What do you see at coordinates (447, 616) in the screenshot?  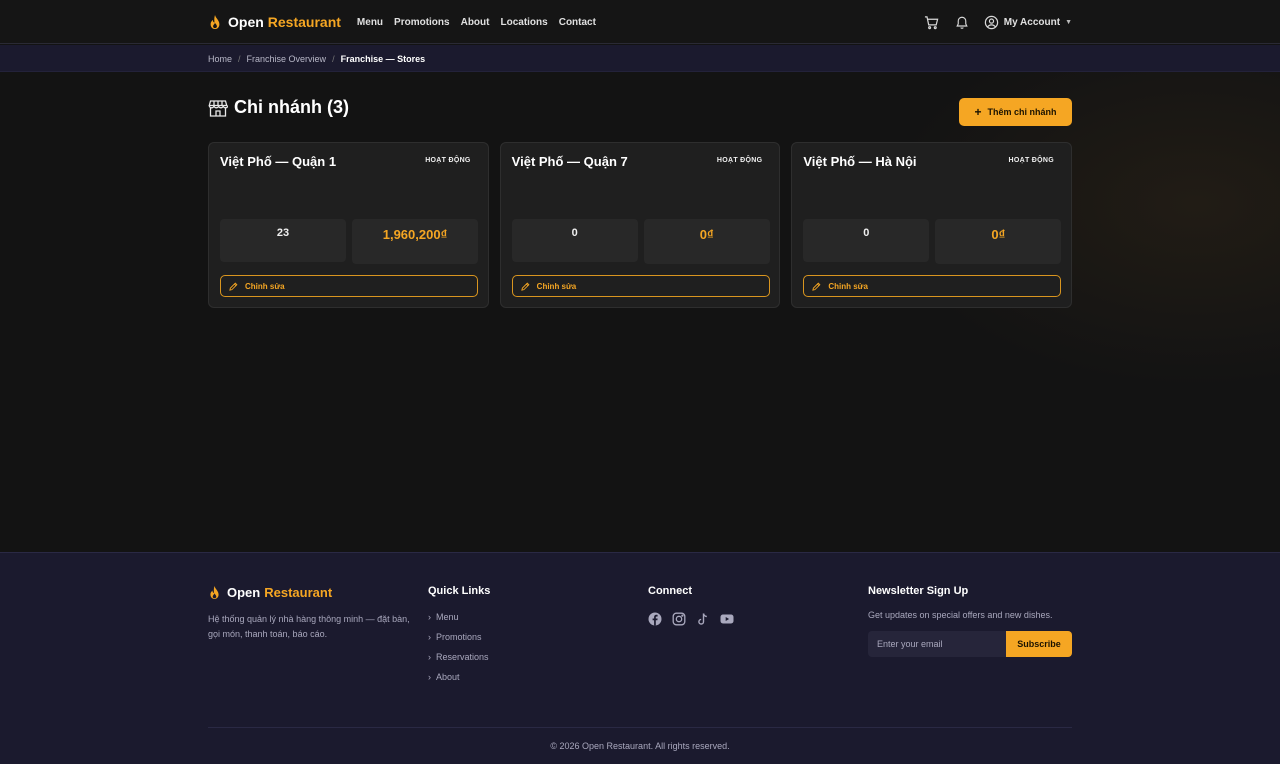 I see `quick-link-label: Menu` at bounding box center [447, 616].